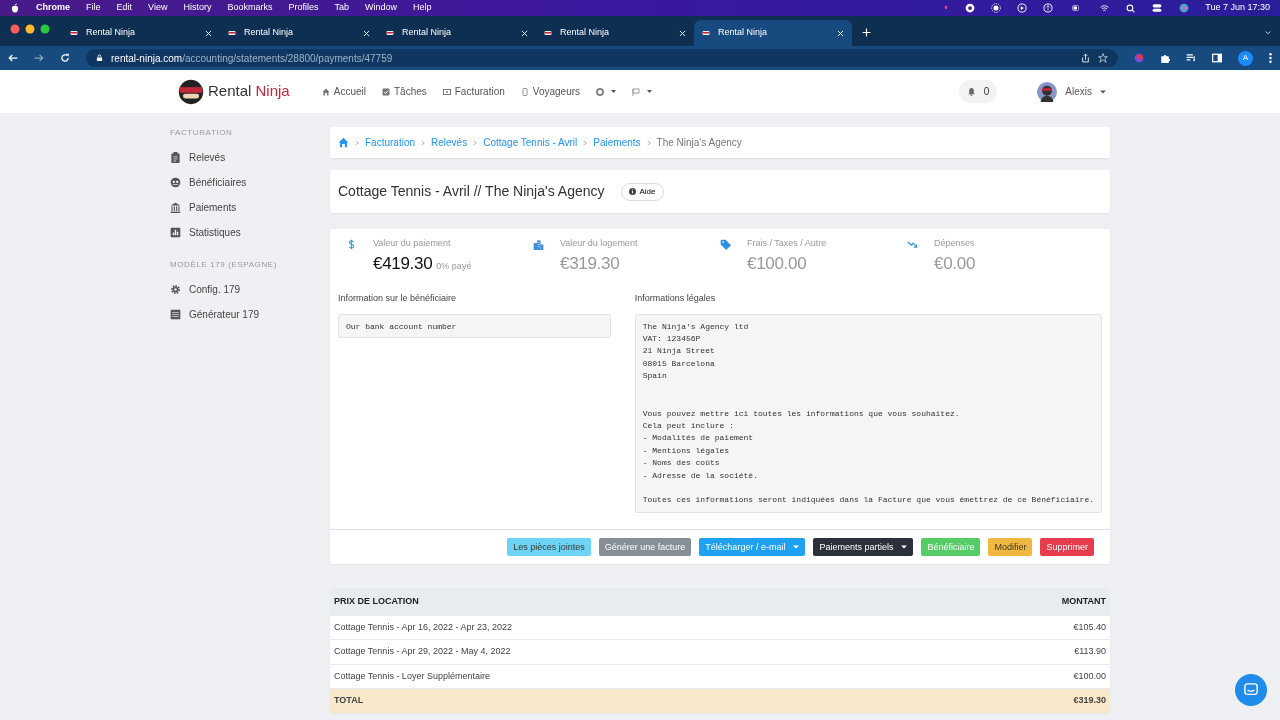  Describe the element at coordinates (1048, 8) in the screenshot. I see `upload-icon` at that location.